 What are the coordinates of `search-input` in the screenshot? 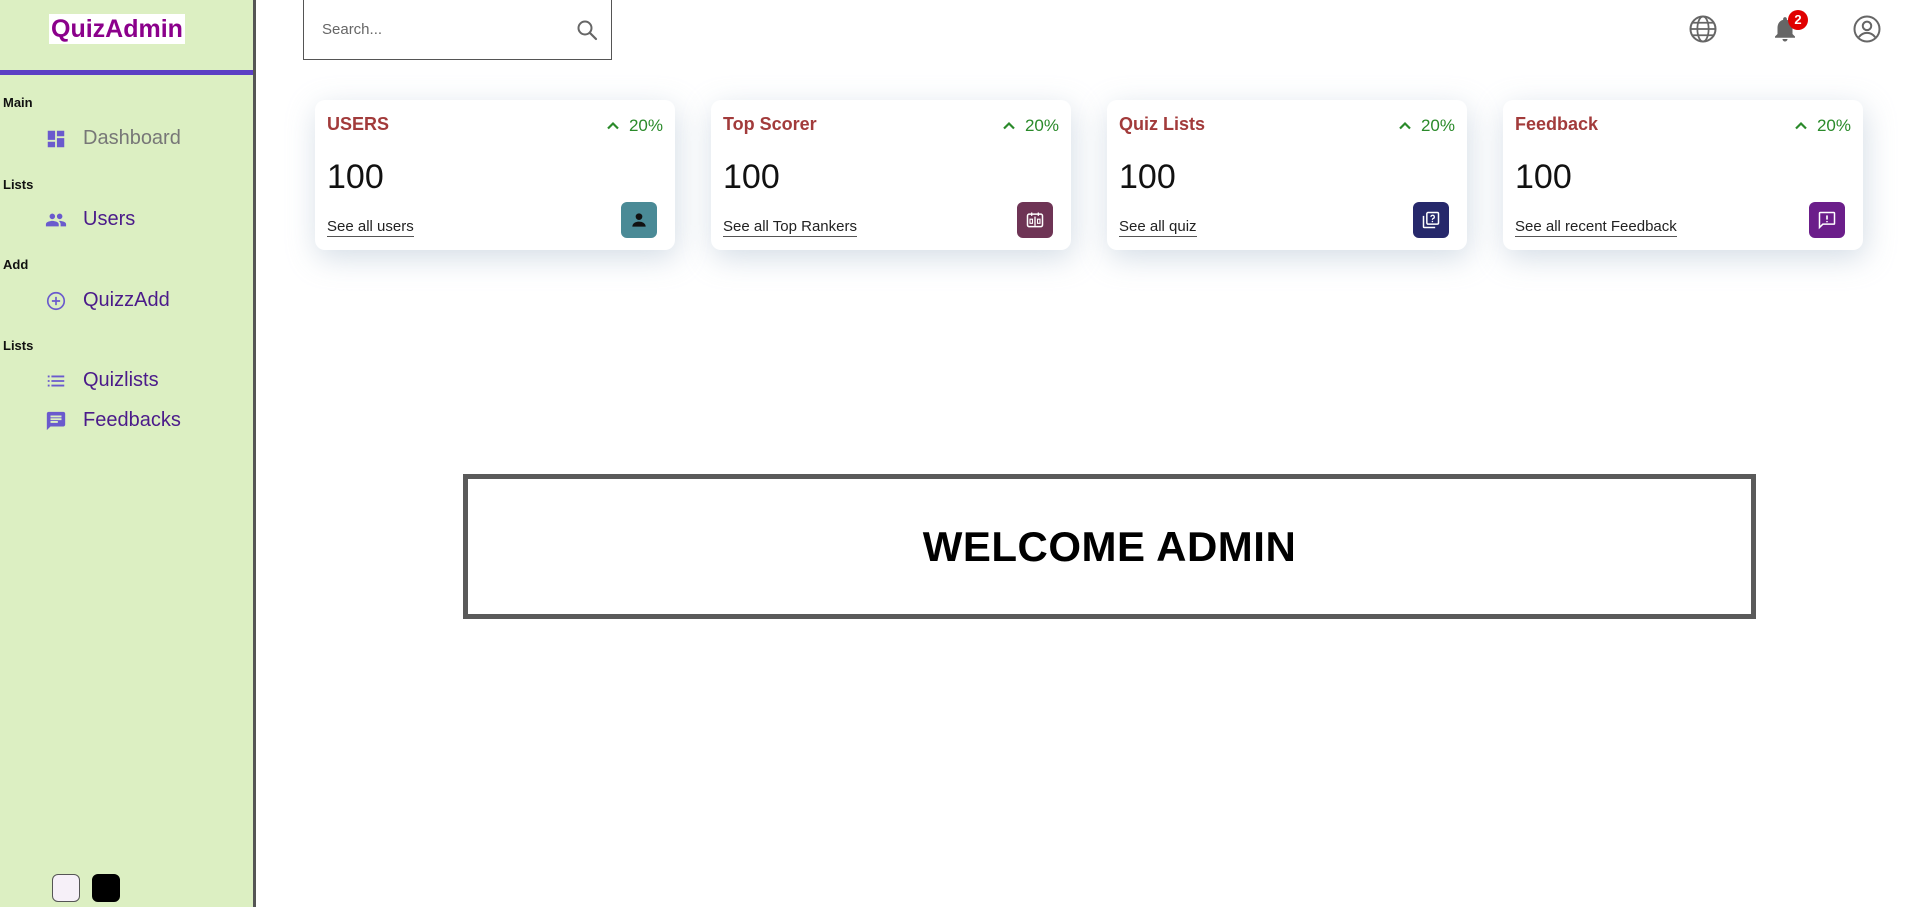 It's located at (448, 29).